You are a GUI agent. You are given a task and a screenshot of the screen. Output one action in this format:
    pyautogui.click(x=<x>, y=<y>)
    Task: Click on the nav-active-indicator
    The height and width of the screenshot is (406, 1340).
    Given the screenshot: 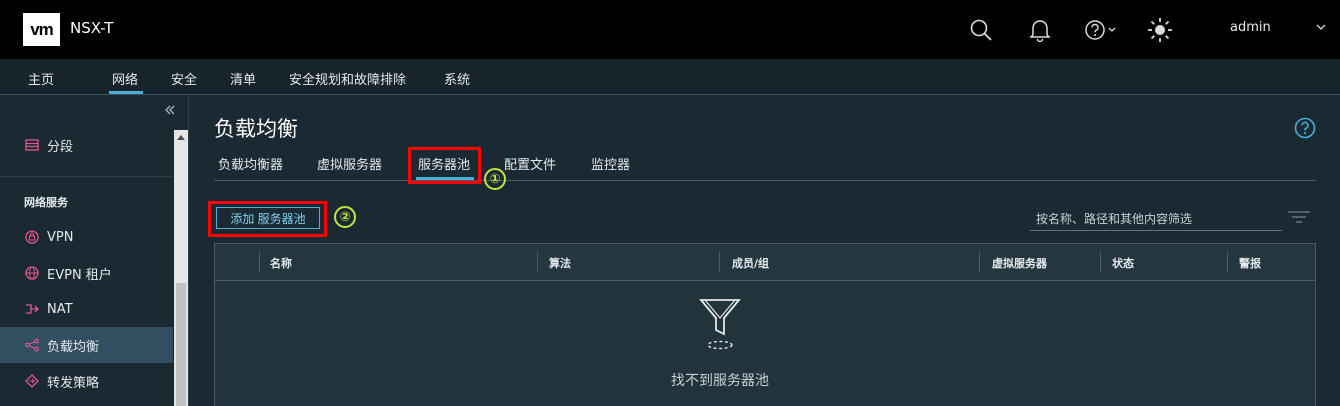 What is the action you would take?
    pyautogui.click(x=126, y=92)
    